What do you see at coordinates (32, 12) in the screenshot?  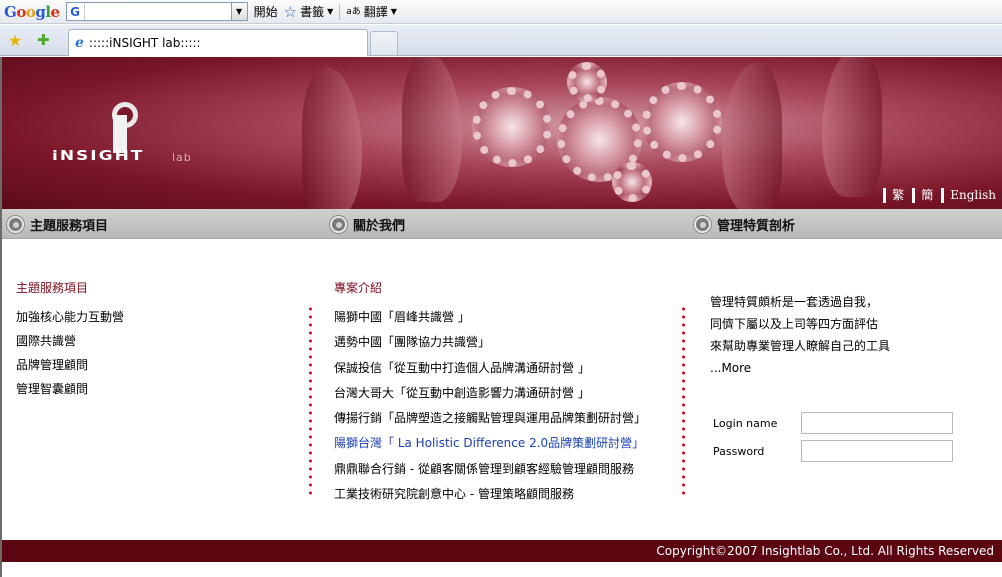 I see `google-logo: Google` at bounding box center [32, 12].